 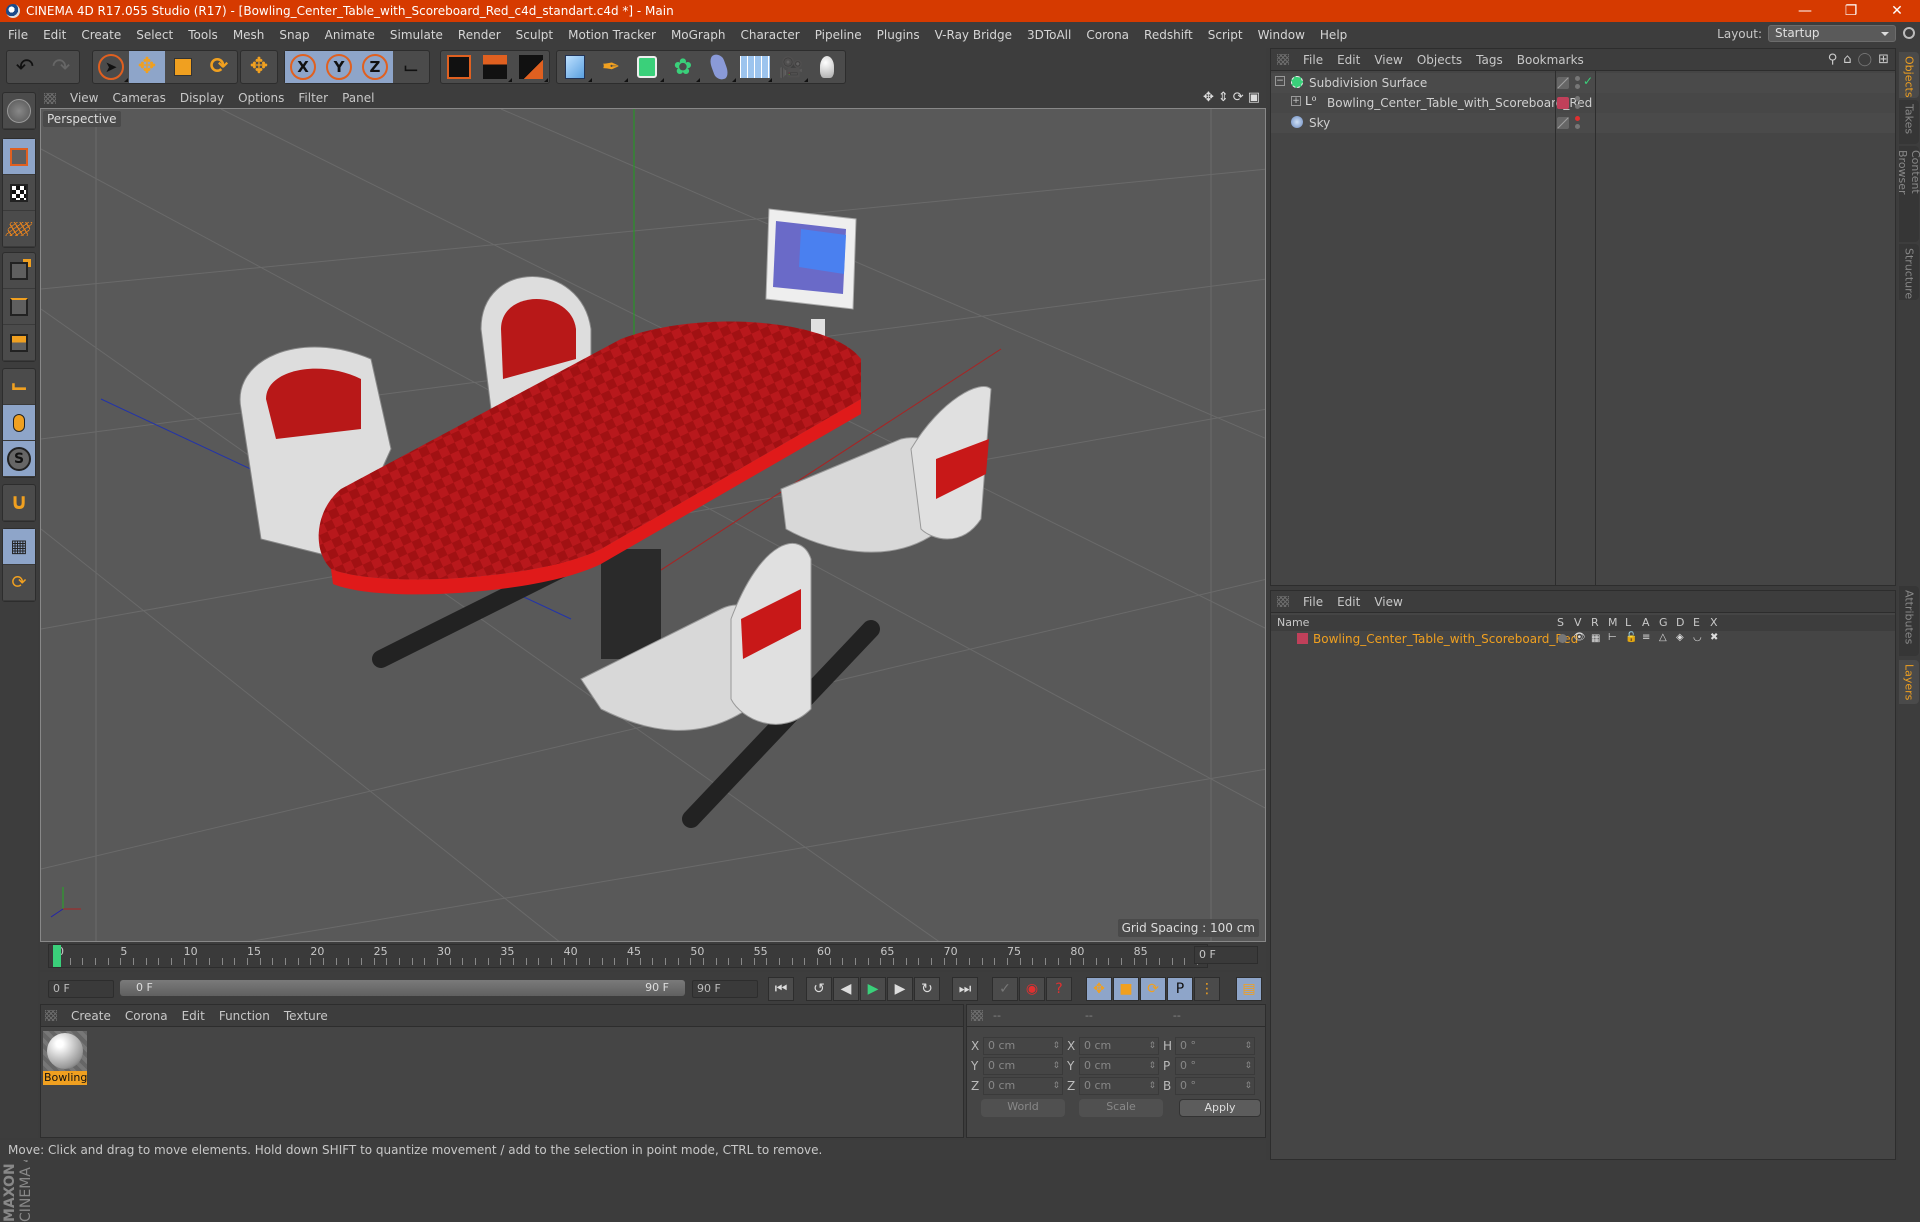 What do you see at coordinates (111, 67) in the screenshot?
I see `live-selection-button: ➤` at bounding box center [111, 67].